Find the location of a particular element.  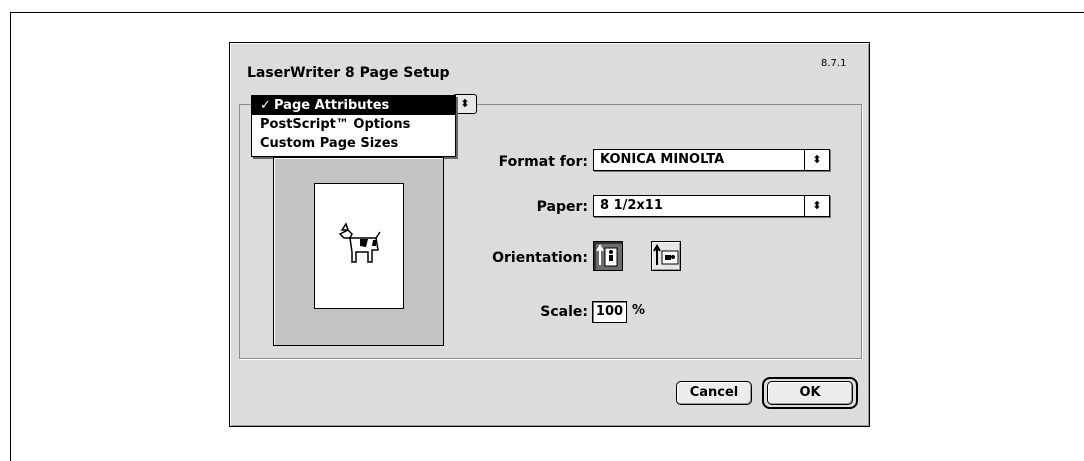

cancel-button: Cancel is located at coordinates (714, 393).